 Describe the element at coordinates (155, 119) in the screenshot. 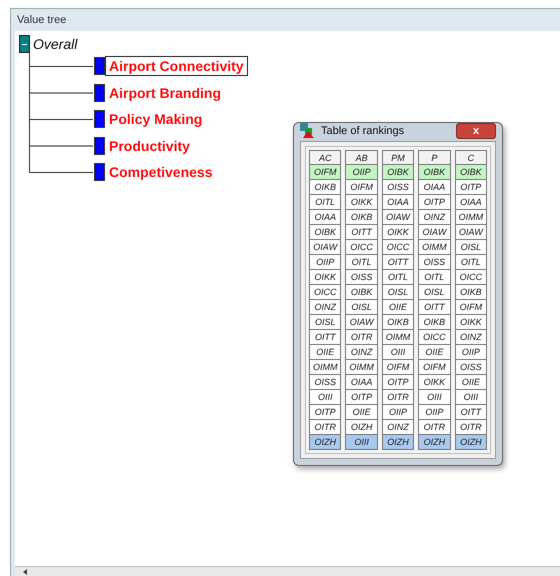

I see `tree-node-label: Policy Making` at that location.